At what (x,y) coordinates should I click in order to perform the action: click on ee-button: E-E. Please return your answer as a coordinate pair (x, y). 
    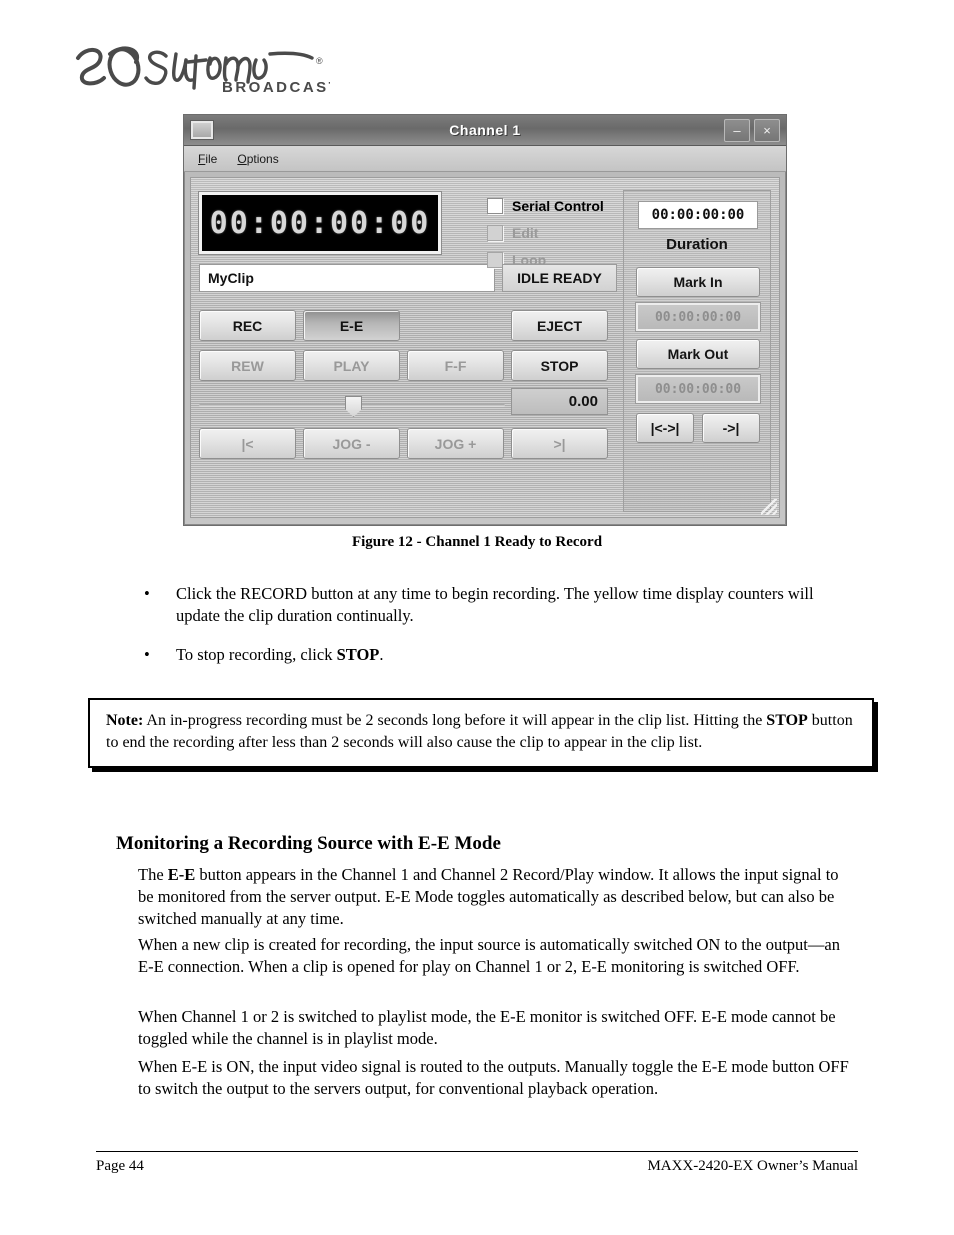
    Looking at the image, I should click on (351, 325).